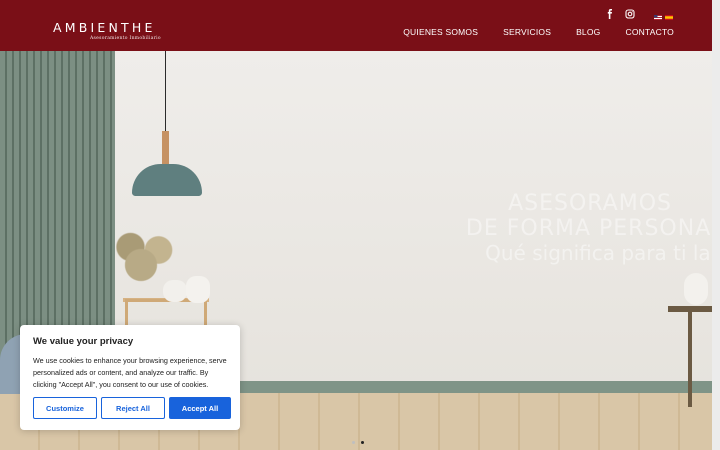 The width and height of the screenshot is (720, 450). Describe the element at coordinates (165, 92) in the screenshot. I see `lamp-cord` at that location.